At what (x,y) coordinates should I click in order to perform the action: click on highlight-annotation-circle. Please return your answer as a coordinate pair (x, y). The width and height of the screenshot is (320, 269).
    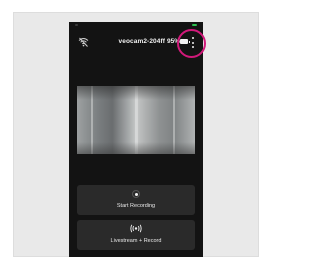
    Looking at the image, I should click on (191, 43).